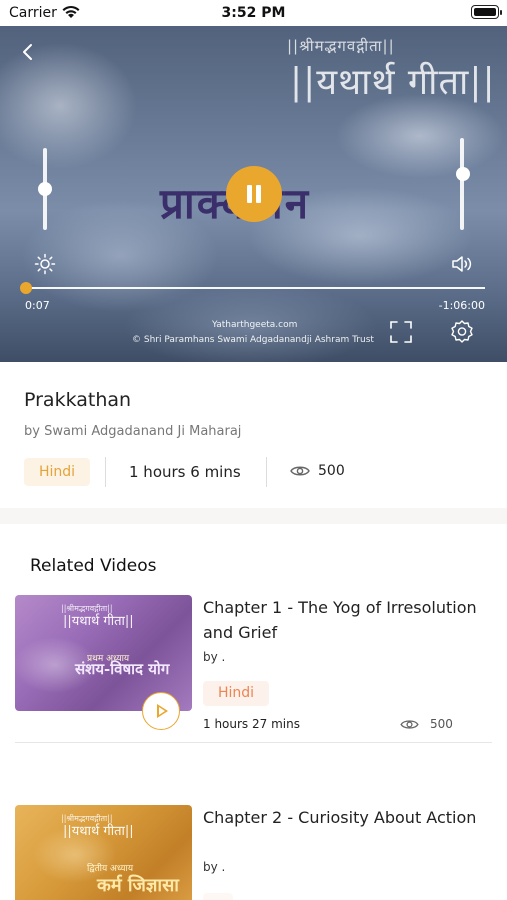 The width and height of the screenshot is (507, 900). What do you see at coordinates (255, 325) in the screenshot?
I see `watermark-site: Yatharthgeeta.com` at bounding box center [255, 325].